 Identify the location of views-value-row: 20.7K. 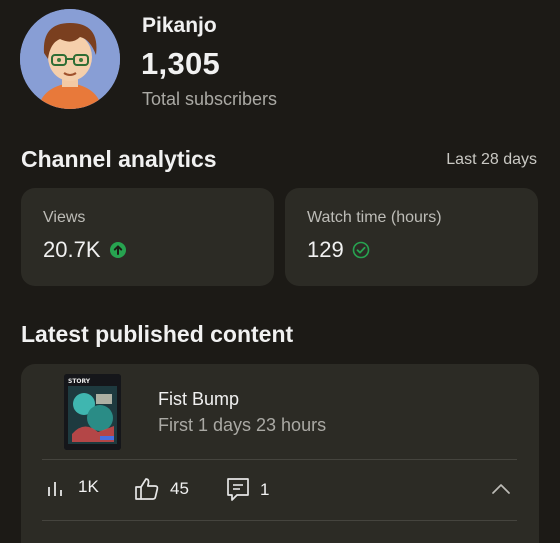
(85, 250).